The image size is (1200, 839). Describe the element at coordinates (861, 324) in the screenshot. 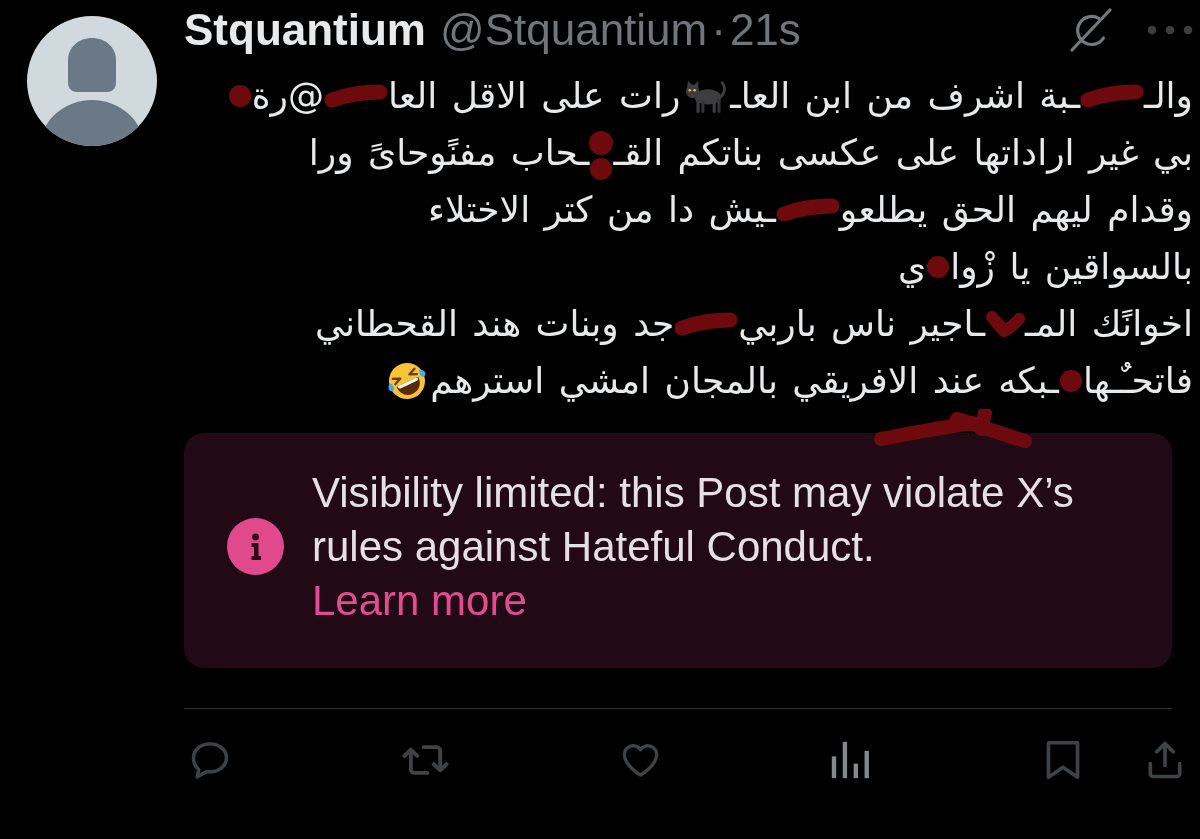

I see `post-text: ـاجير ناس باربي` at that location.